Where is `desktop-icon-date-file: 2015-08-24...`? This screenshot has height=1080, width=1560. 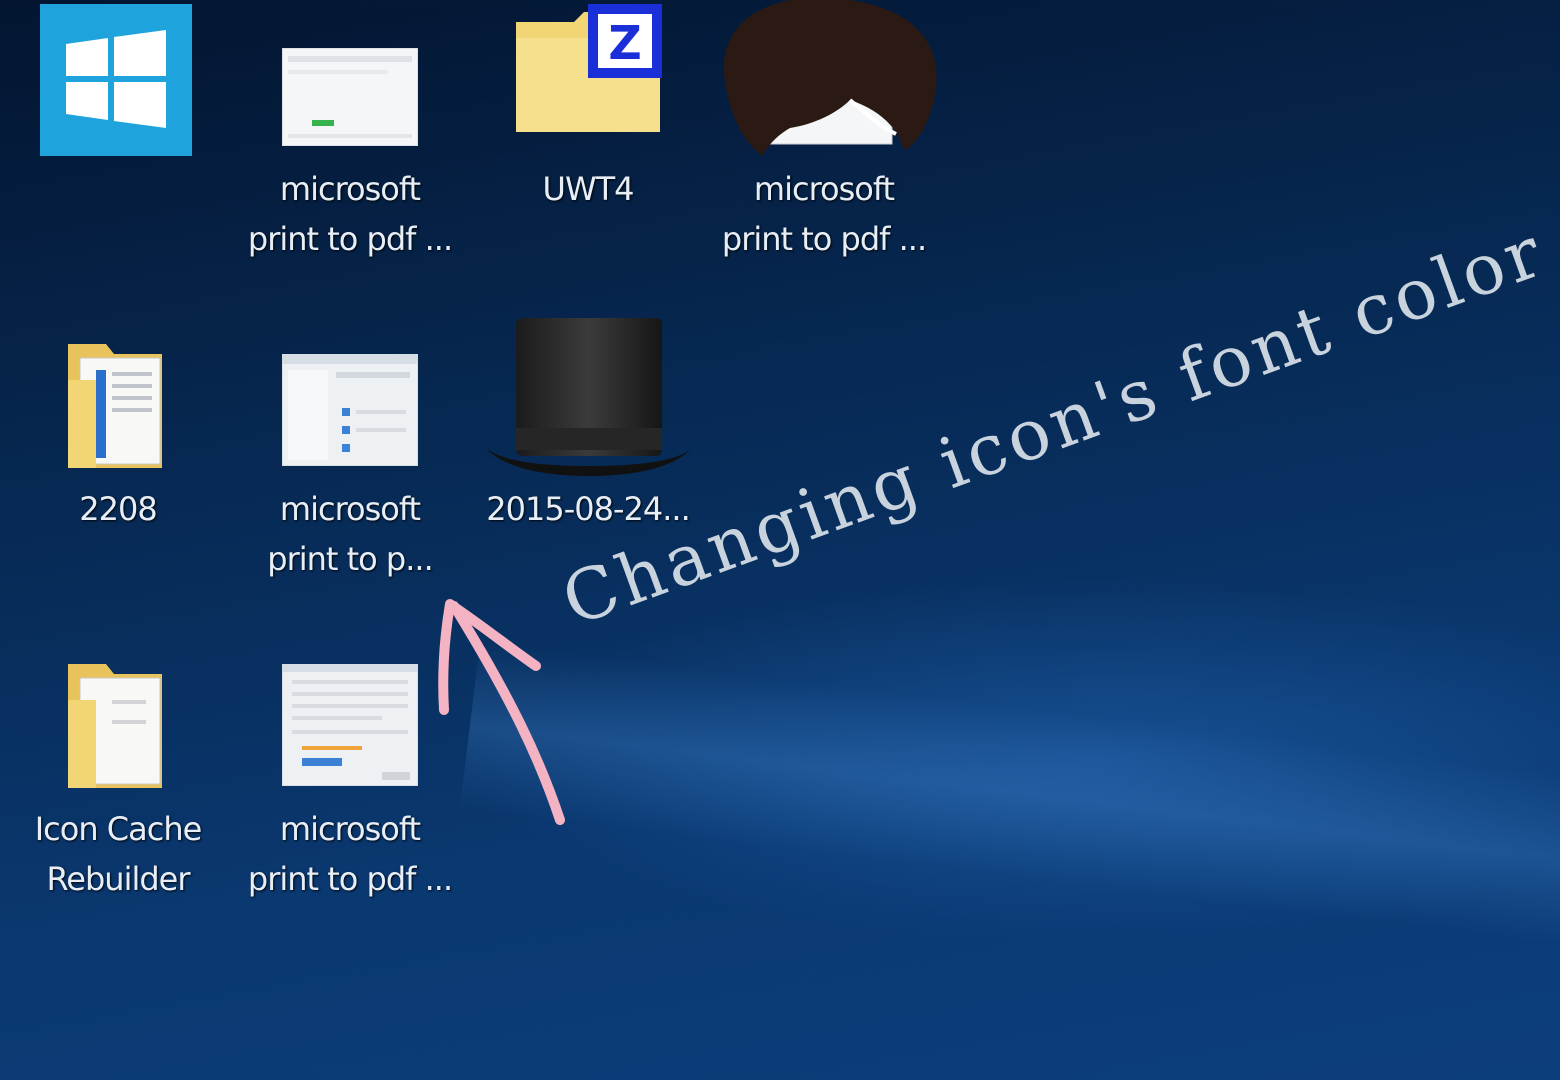
desktop-icon-date-file: 2015-08-24... is located at coordinates (588, 420).